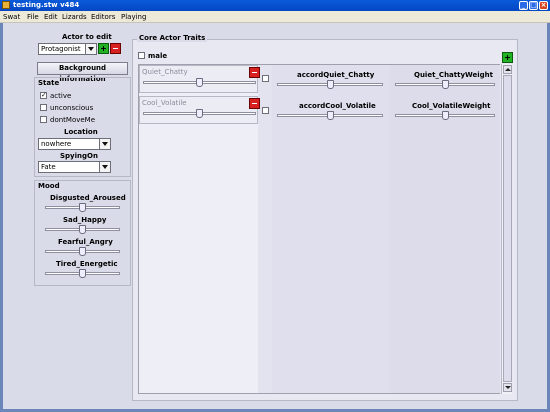  I want to click on trait-row: Cool_Volatile, so click(199, 110).